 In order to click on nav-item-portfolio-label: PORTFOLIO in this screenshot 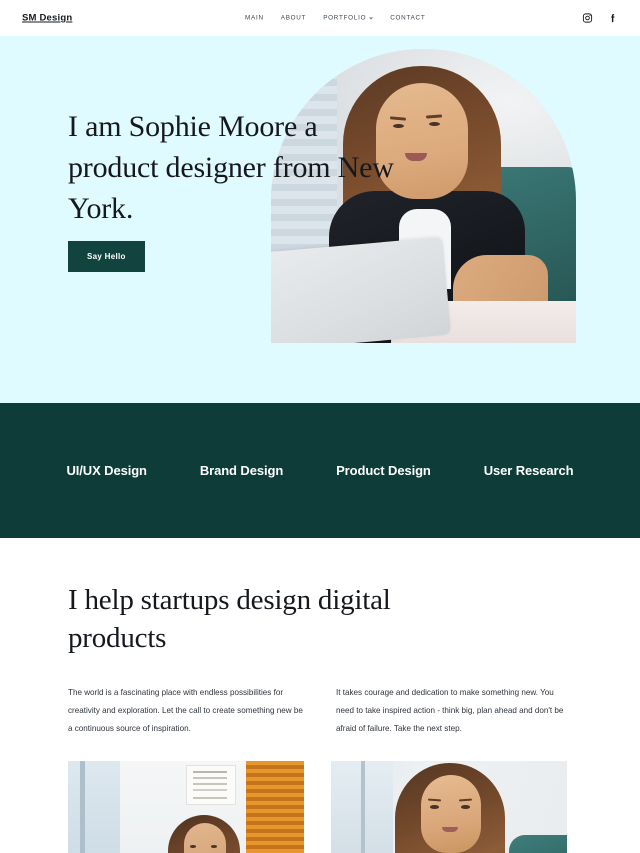, I will do `click(345, 18)`.